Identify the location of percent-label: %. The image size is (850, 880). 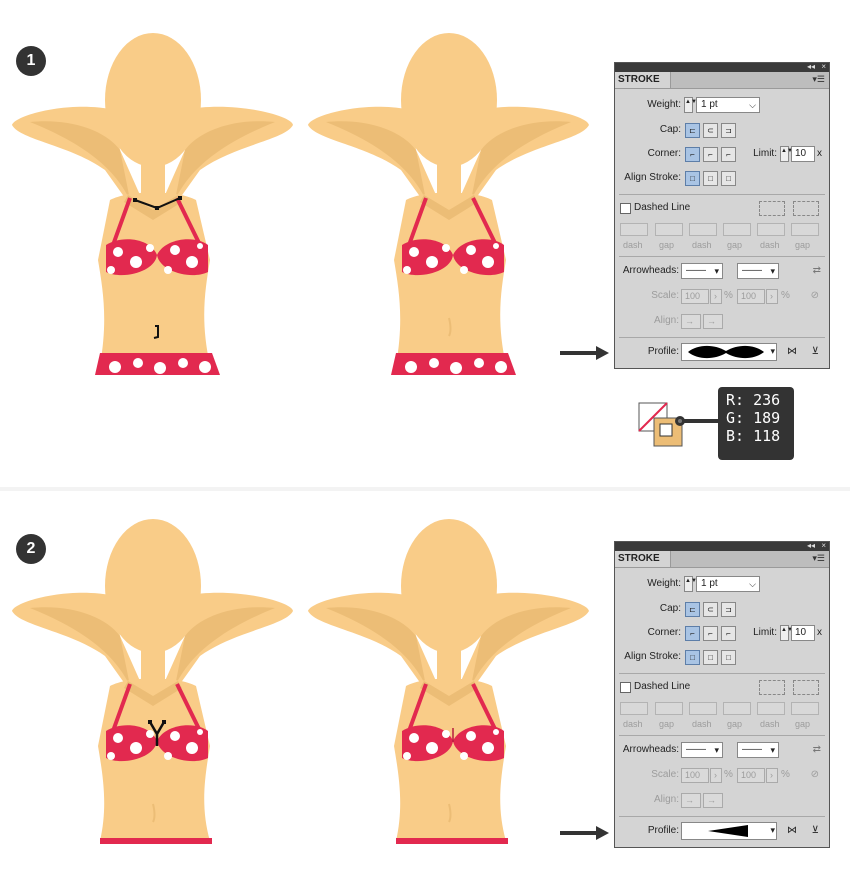
(785, 774).